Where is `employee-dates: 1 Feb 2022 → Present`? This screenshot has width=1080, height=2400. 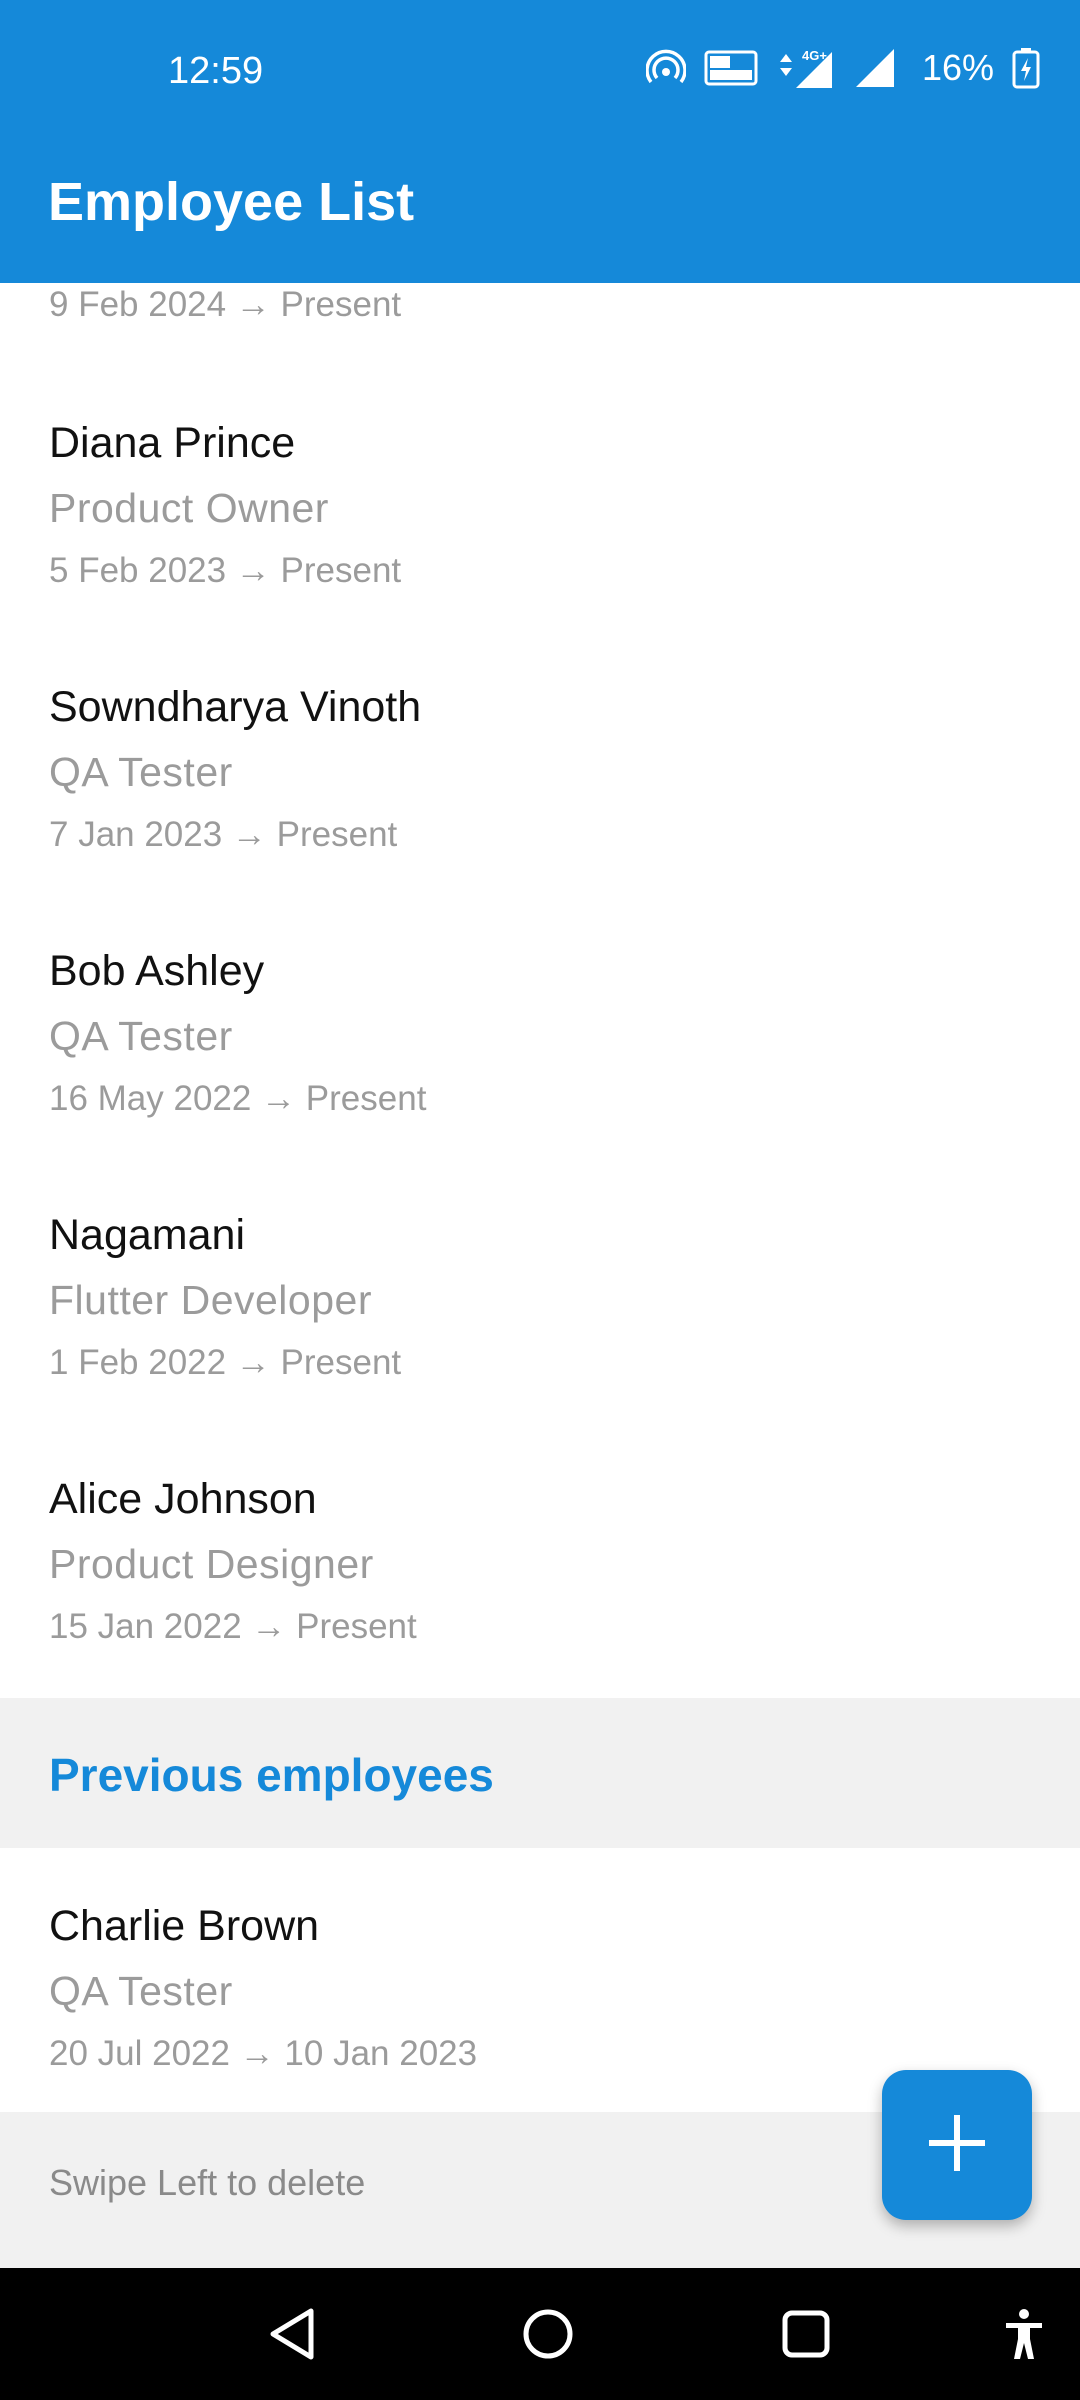
employee-dates: 1 Feb 2022 → Present is located at coordinates (225, 1362).